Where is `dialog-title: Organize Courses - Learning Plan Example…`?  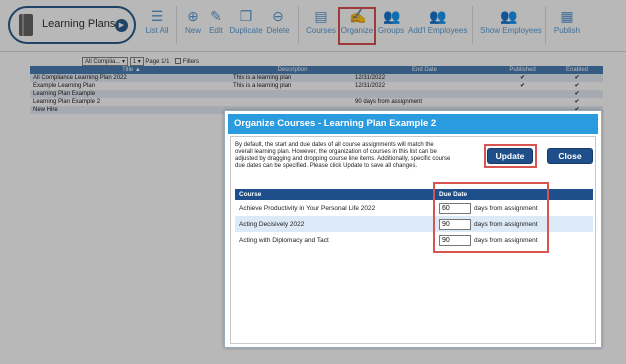 dialog-title: Organize Courses - Learning Plan Example… is located at coordinates (413, 124).